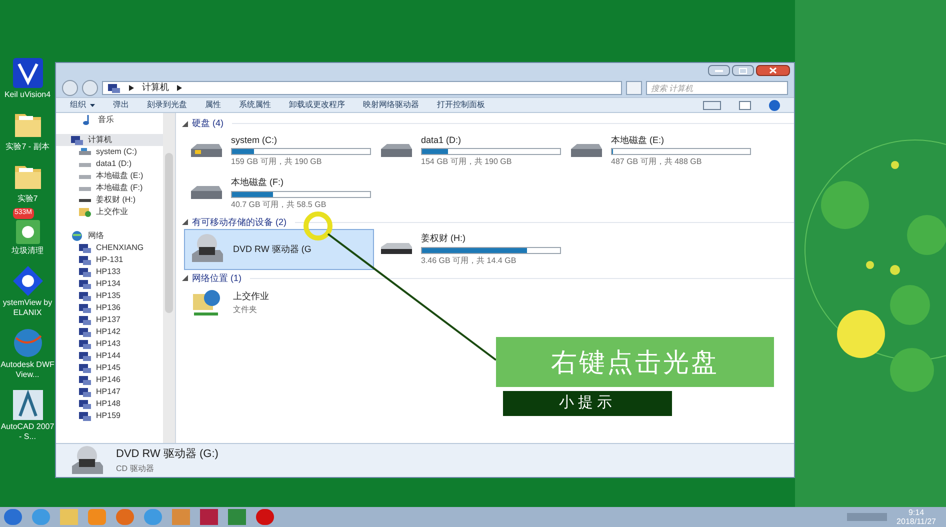 Image resolution: width=946 pixels, height=527 pixels. Describe the element at coordinates (169, 278) in the screenshot. I see `scrollbar` at that location.